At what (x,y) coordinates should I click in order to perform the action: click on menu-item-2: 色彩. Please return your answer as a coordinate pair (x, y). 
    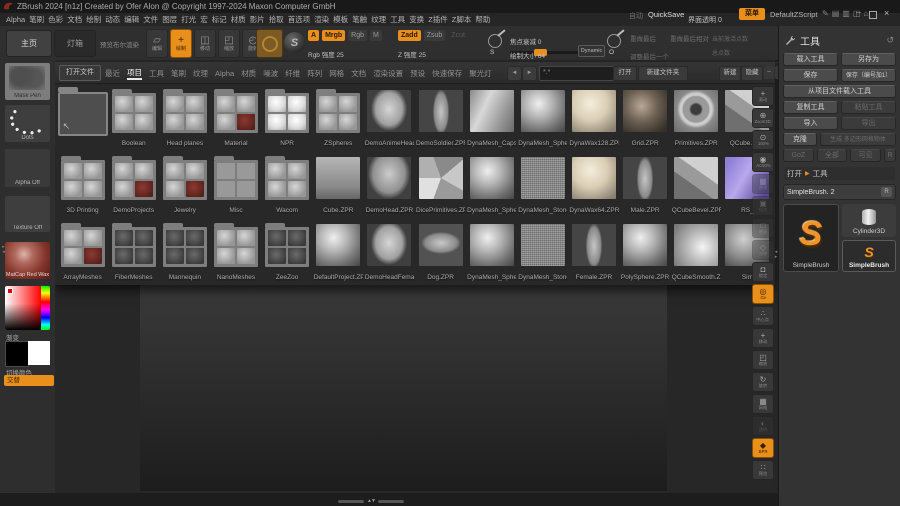
    Looking at the image, I should click on (55, 19).